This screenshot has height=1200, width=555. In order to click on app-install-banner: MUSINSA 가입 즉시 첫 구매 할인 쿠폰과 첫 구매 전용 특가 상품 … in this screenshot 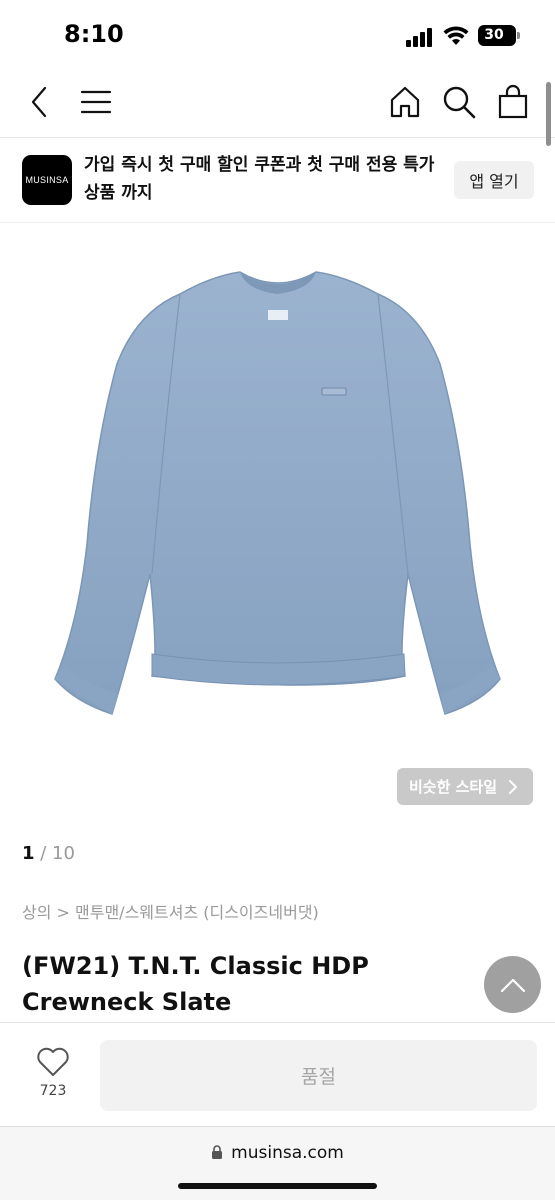, I will do `click(277, 181)`.